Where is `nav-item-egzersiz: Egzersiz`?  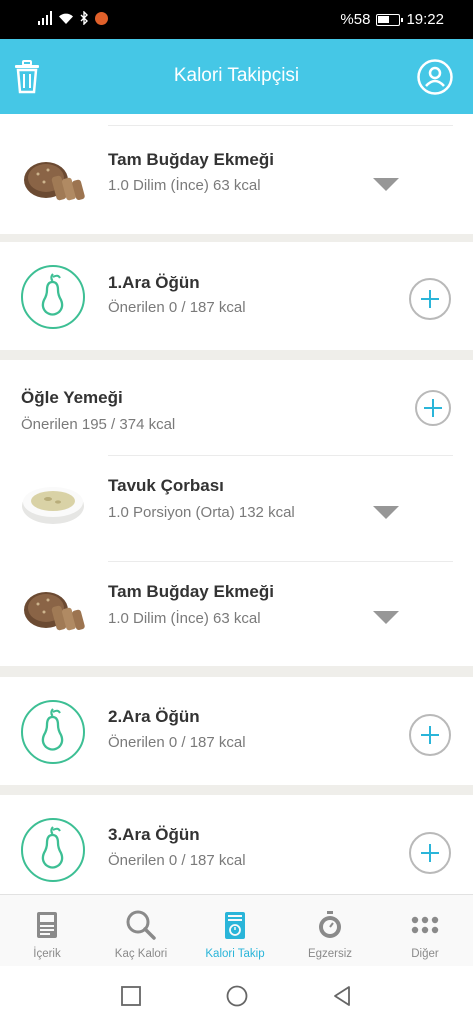 nav-item-egzersiz: Egzersiz is located at coordinates (330, 931).